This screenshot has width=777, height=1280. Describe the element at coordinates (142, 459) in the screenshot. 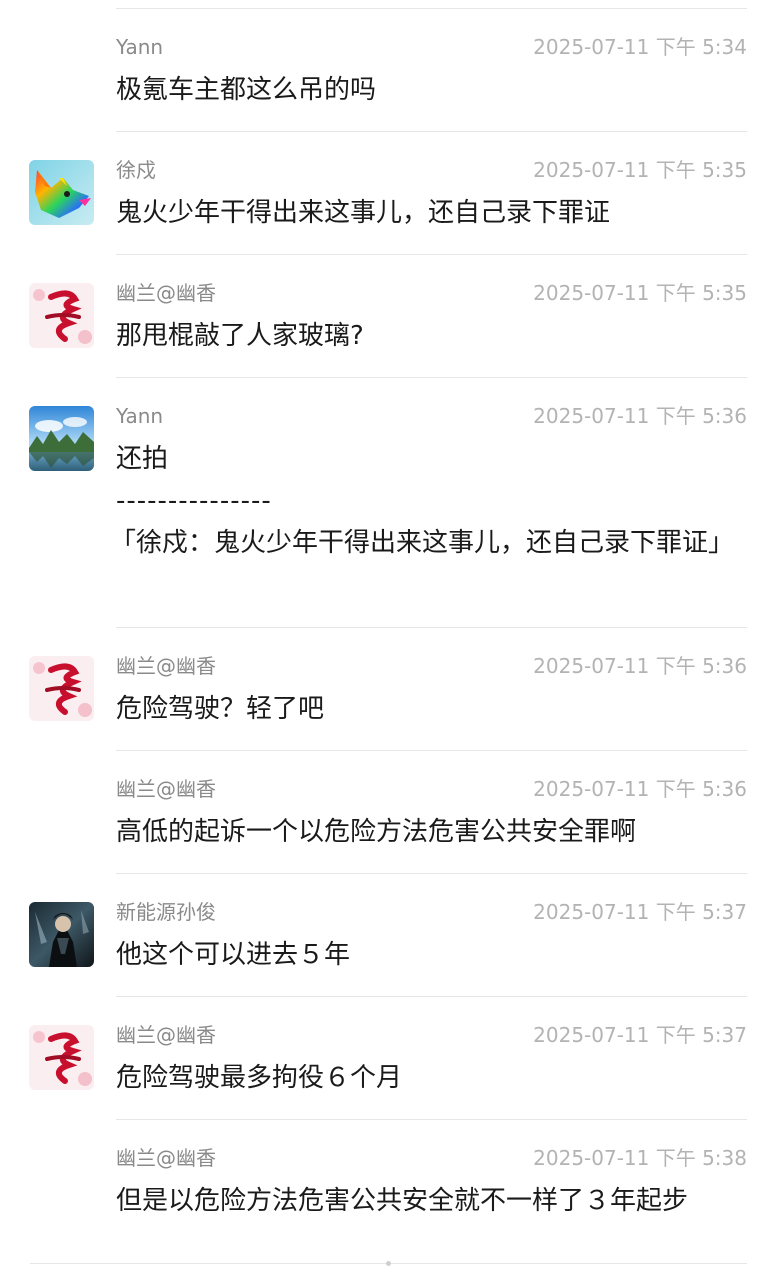

I see `message-text: 还拍` at that location.